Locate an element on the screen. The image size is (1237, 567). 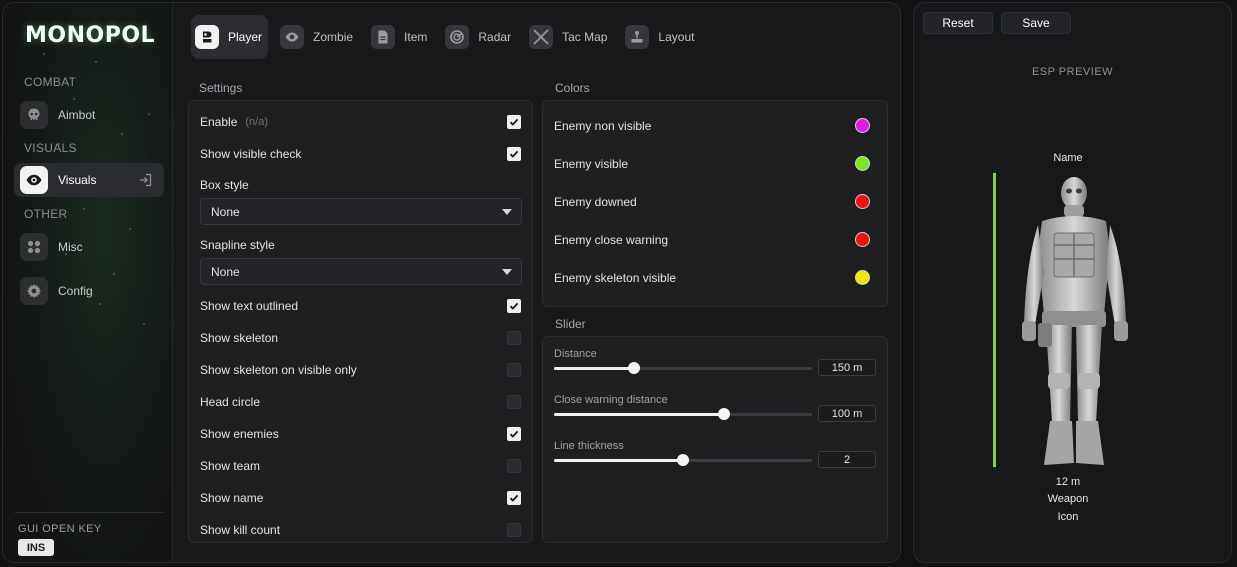
settings-toggle-row: Show team is located at coordinates (360, 466).